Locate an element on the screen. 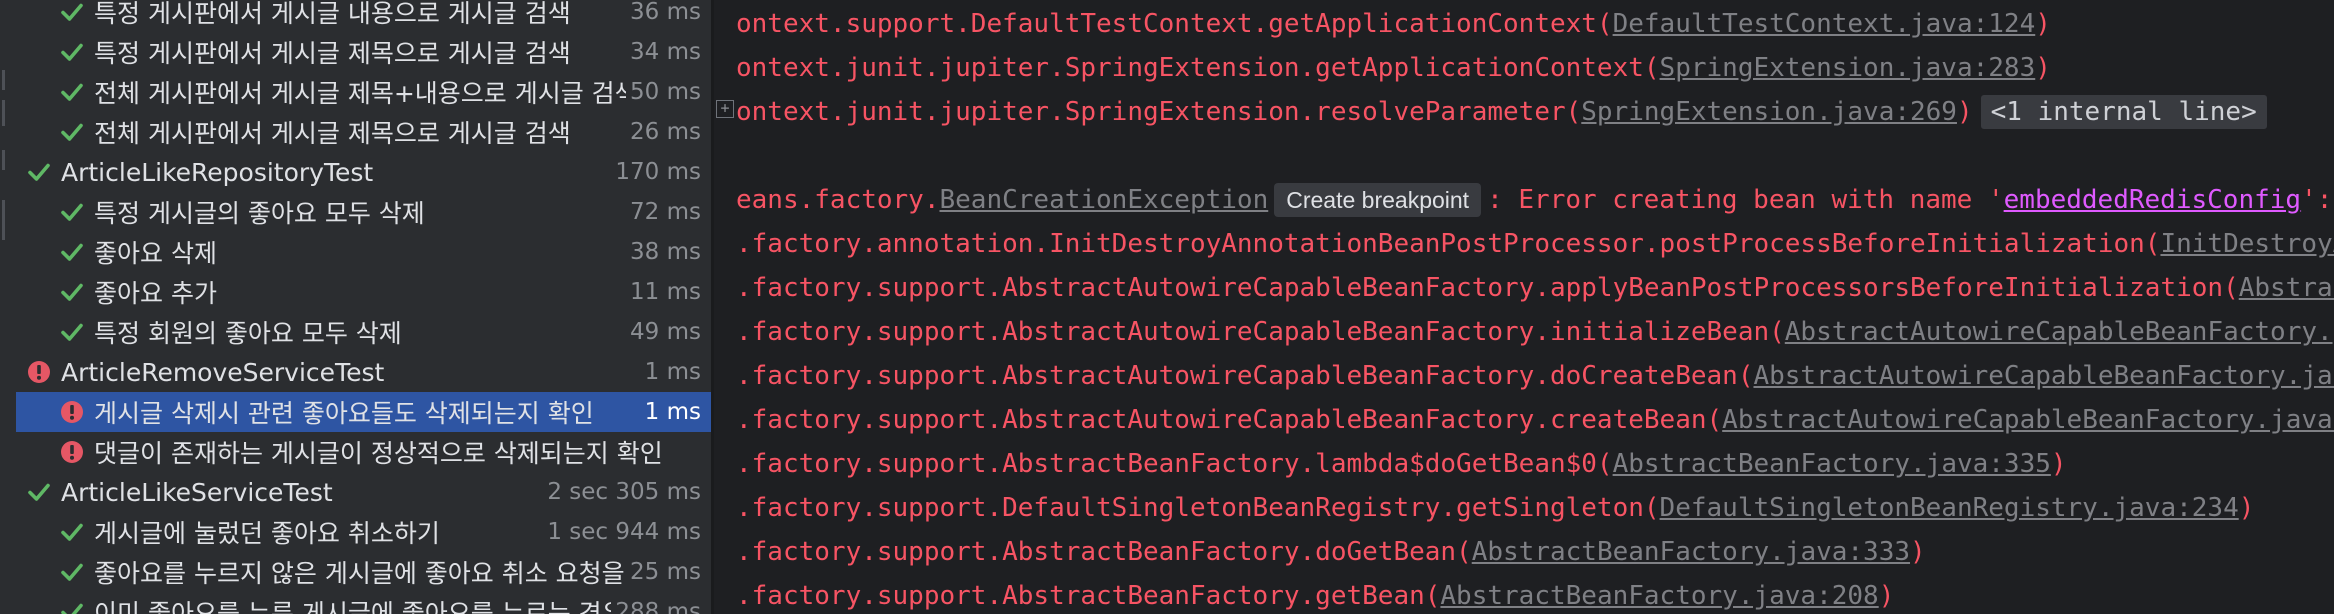 Image resolution: width=2334 pixels, height=614 pixels. test-name: 특정 게시판에서 게시글 제목으로 게시글 검색 is located at coordinates (332, 53).